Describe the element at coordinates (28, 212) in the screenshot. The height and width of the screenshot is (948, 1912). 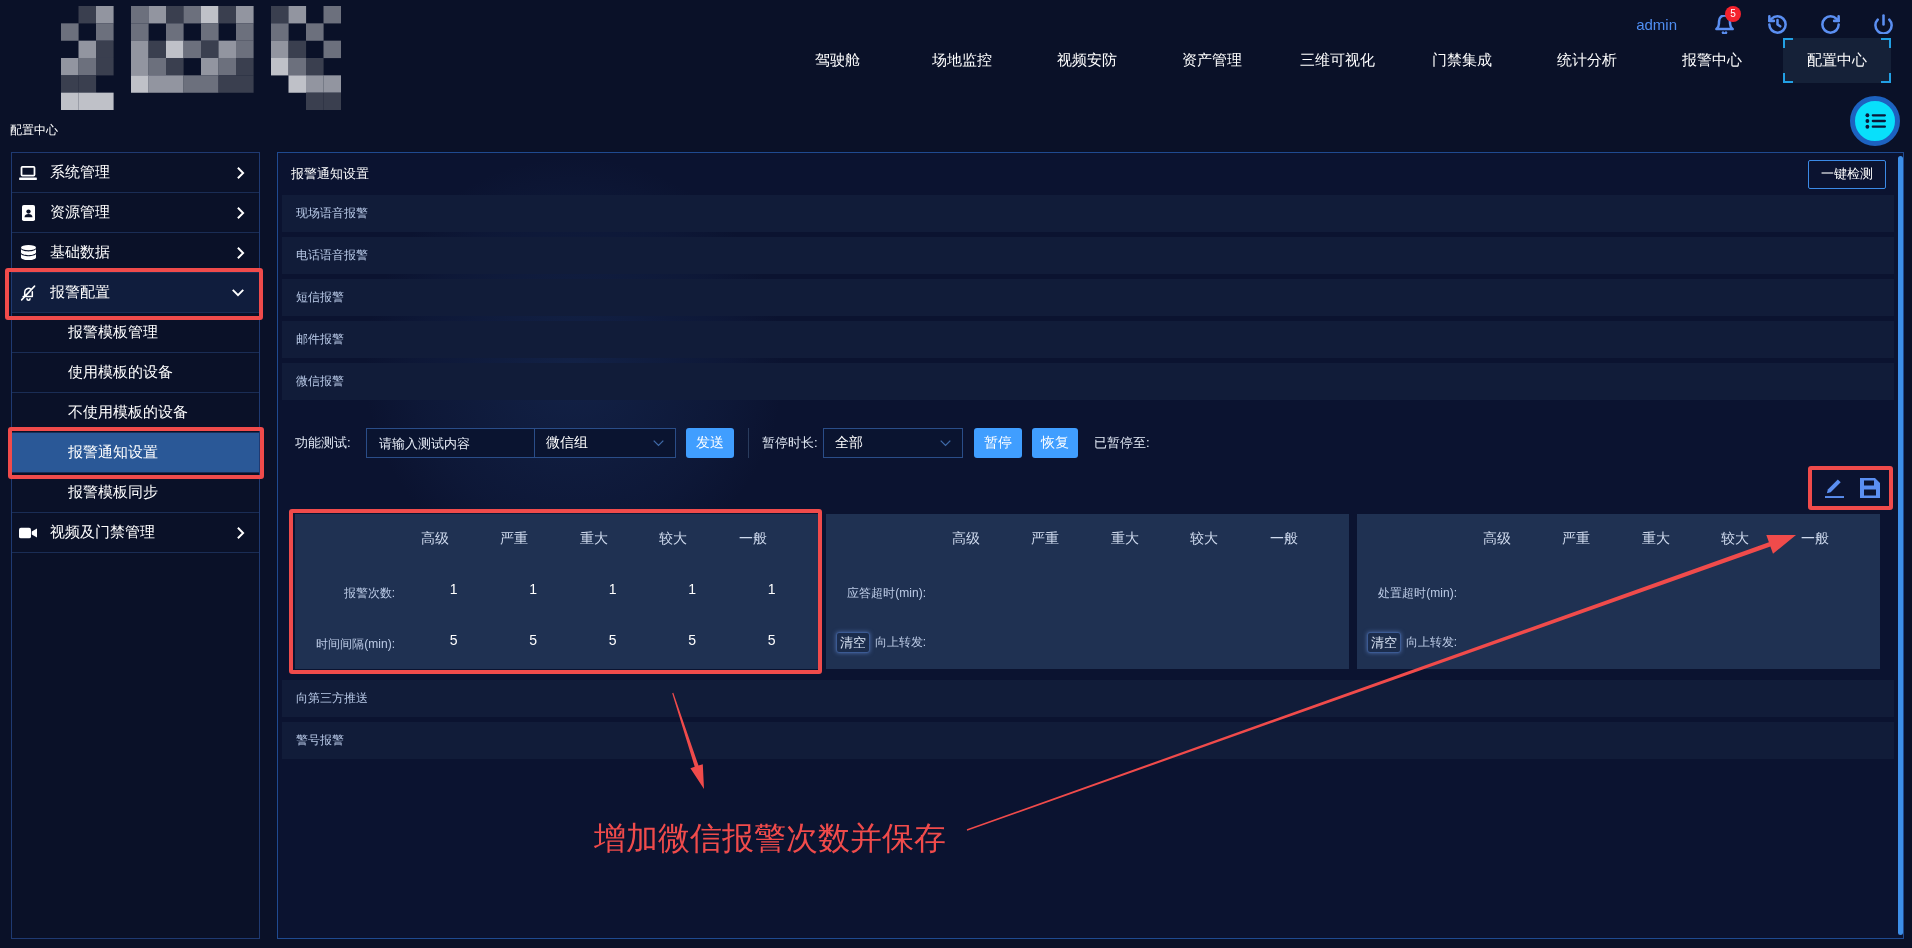
I see `contact-card-icon` at that location.